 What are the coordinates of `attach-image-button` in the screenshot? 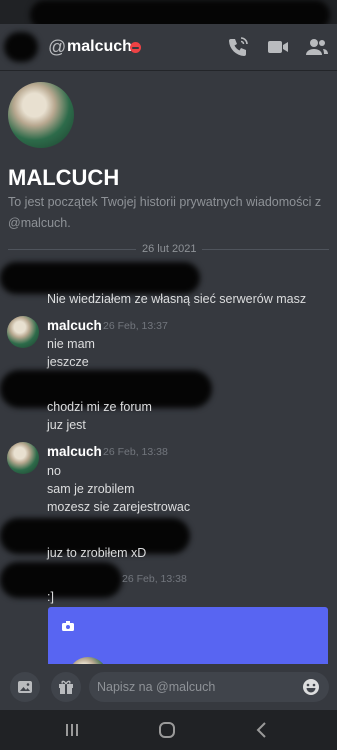 It's located at (25, 687).